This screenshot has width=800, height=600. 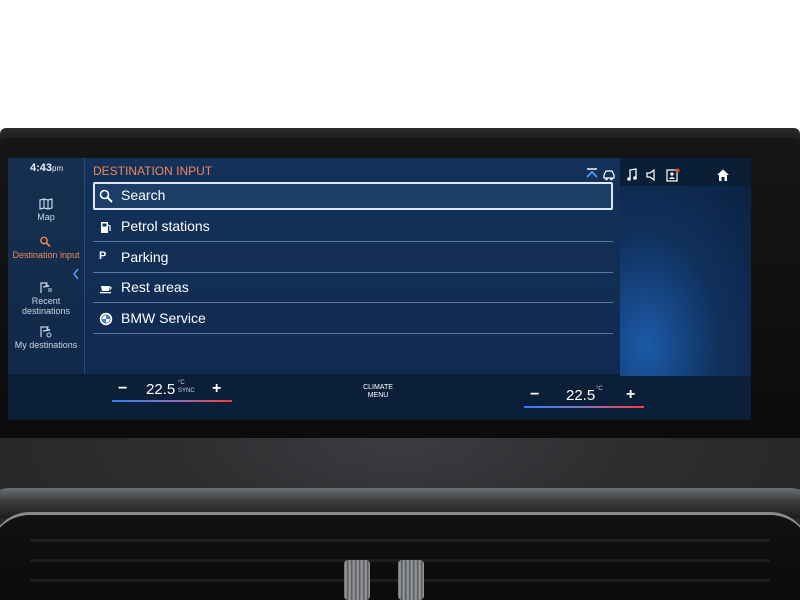 What do you see at coordinates (581, 395) in the screenshot?
I see `passenger-temp-value: 22.5` at bounding box center [581, 395].